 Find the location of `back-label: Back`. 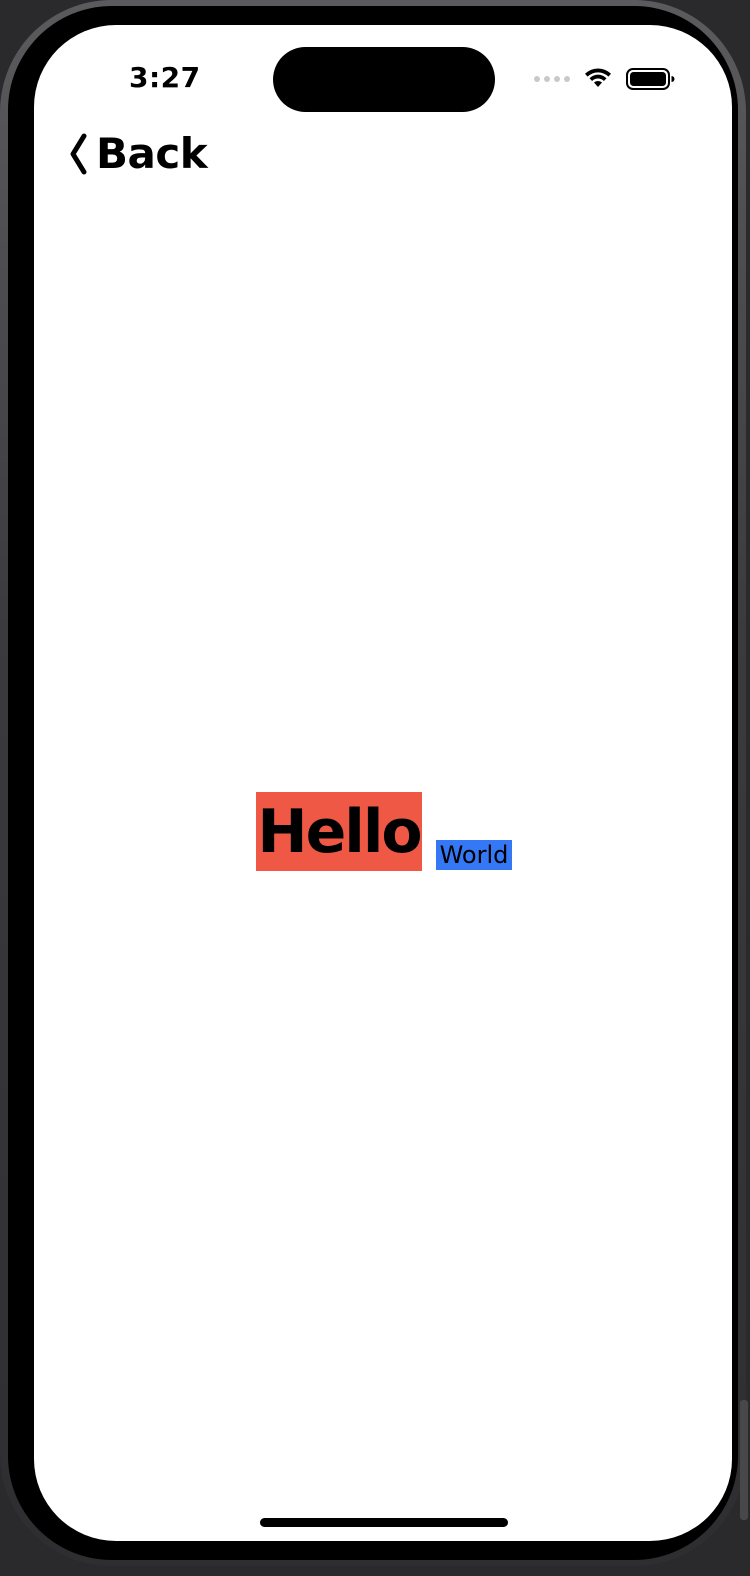

back-label: Back is located at coordinates (152, 153).